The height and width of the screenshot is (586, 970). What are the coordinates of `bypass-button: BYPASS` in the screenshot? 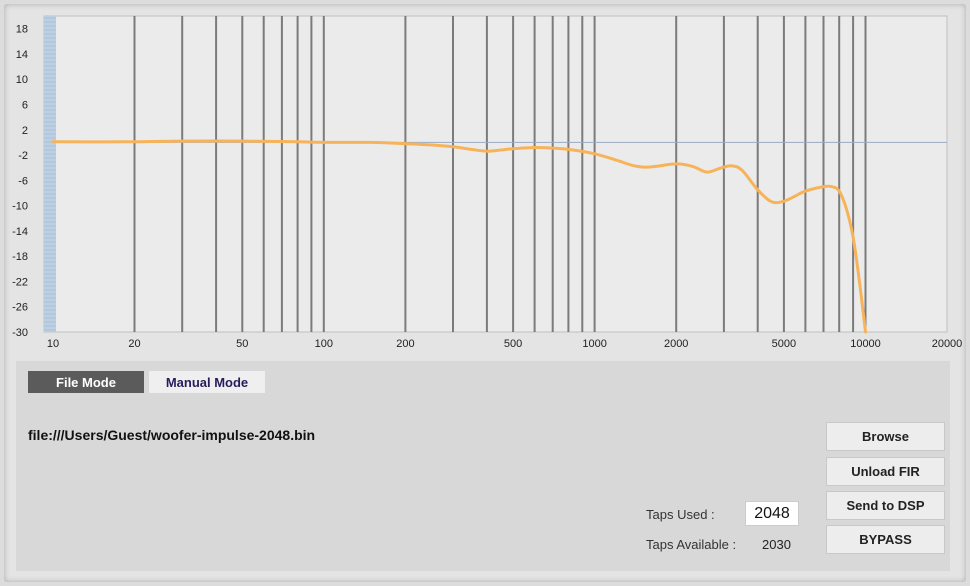 It's located at (885, 539).